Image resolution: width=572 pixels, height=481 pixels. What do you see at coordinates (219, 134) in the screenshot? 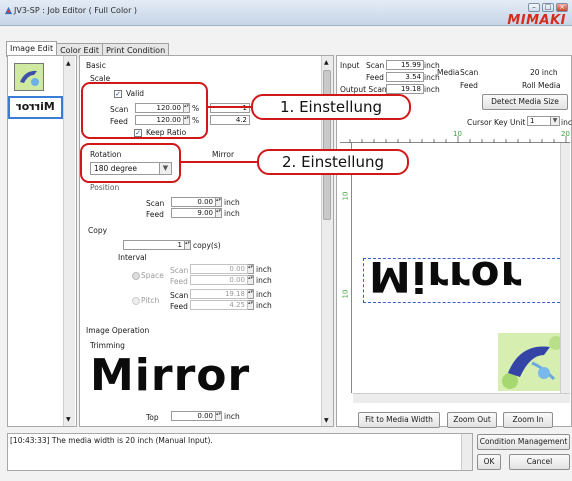
I see `callout-lines` at bounding box center [219, 134].